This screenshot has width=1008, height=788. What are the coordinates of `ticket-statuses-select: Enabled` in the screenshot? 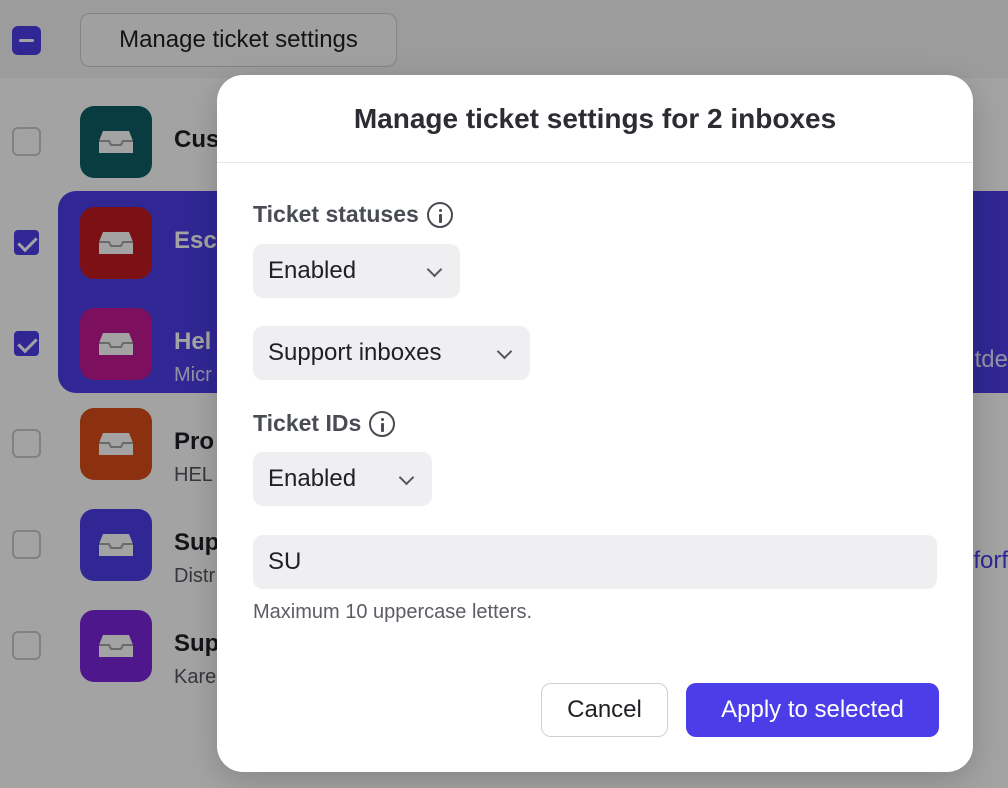 It's located at (356, 271).